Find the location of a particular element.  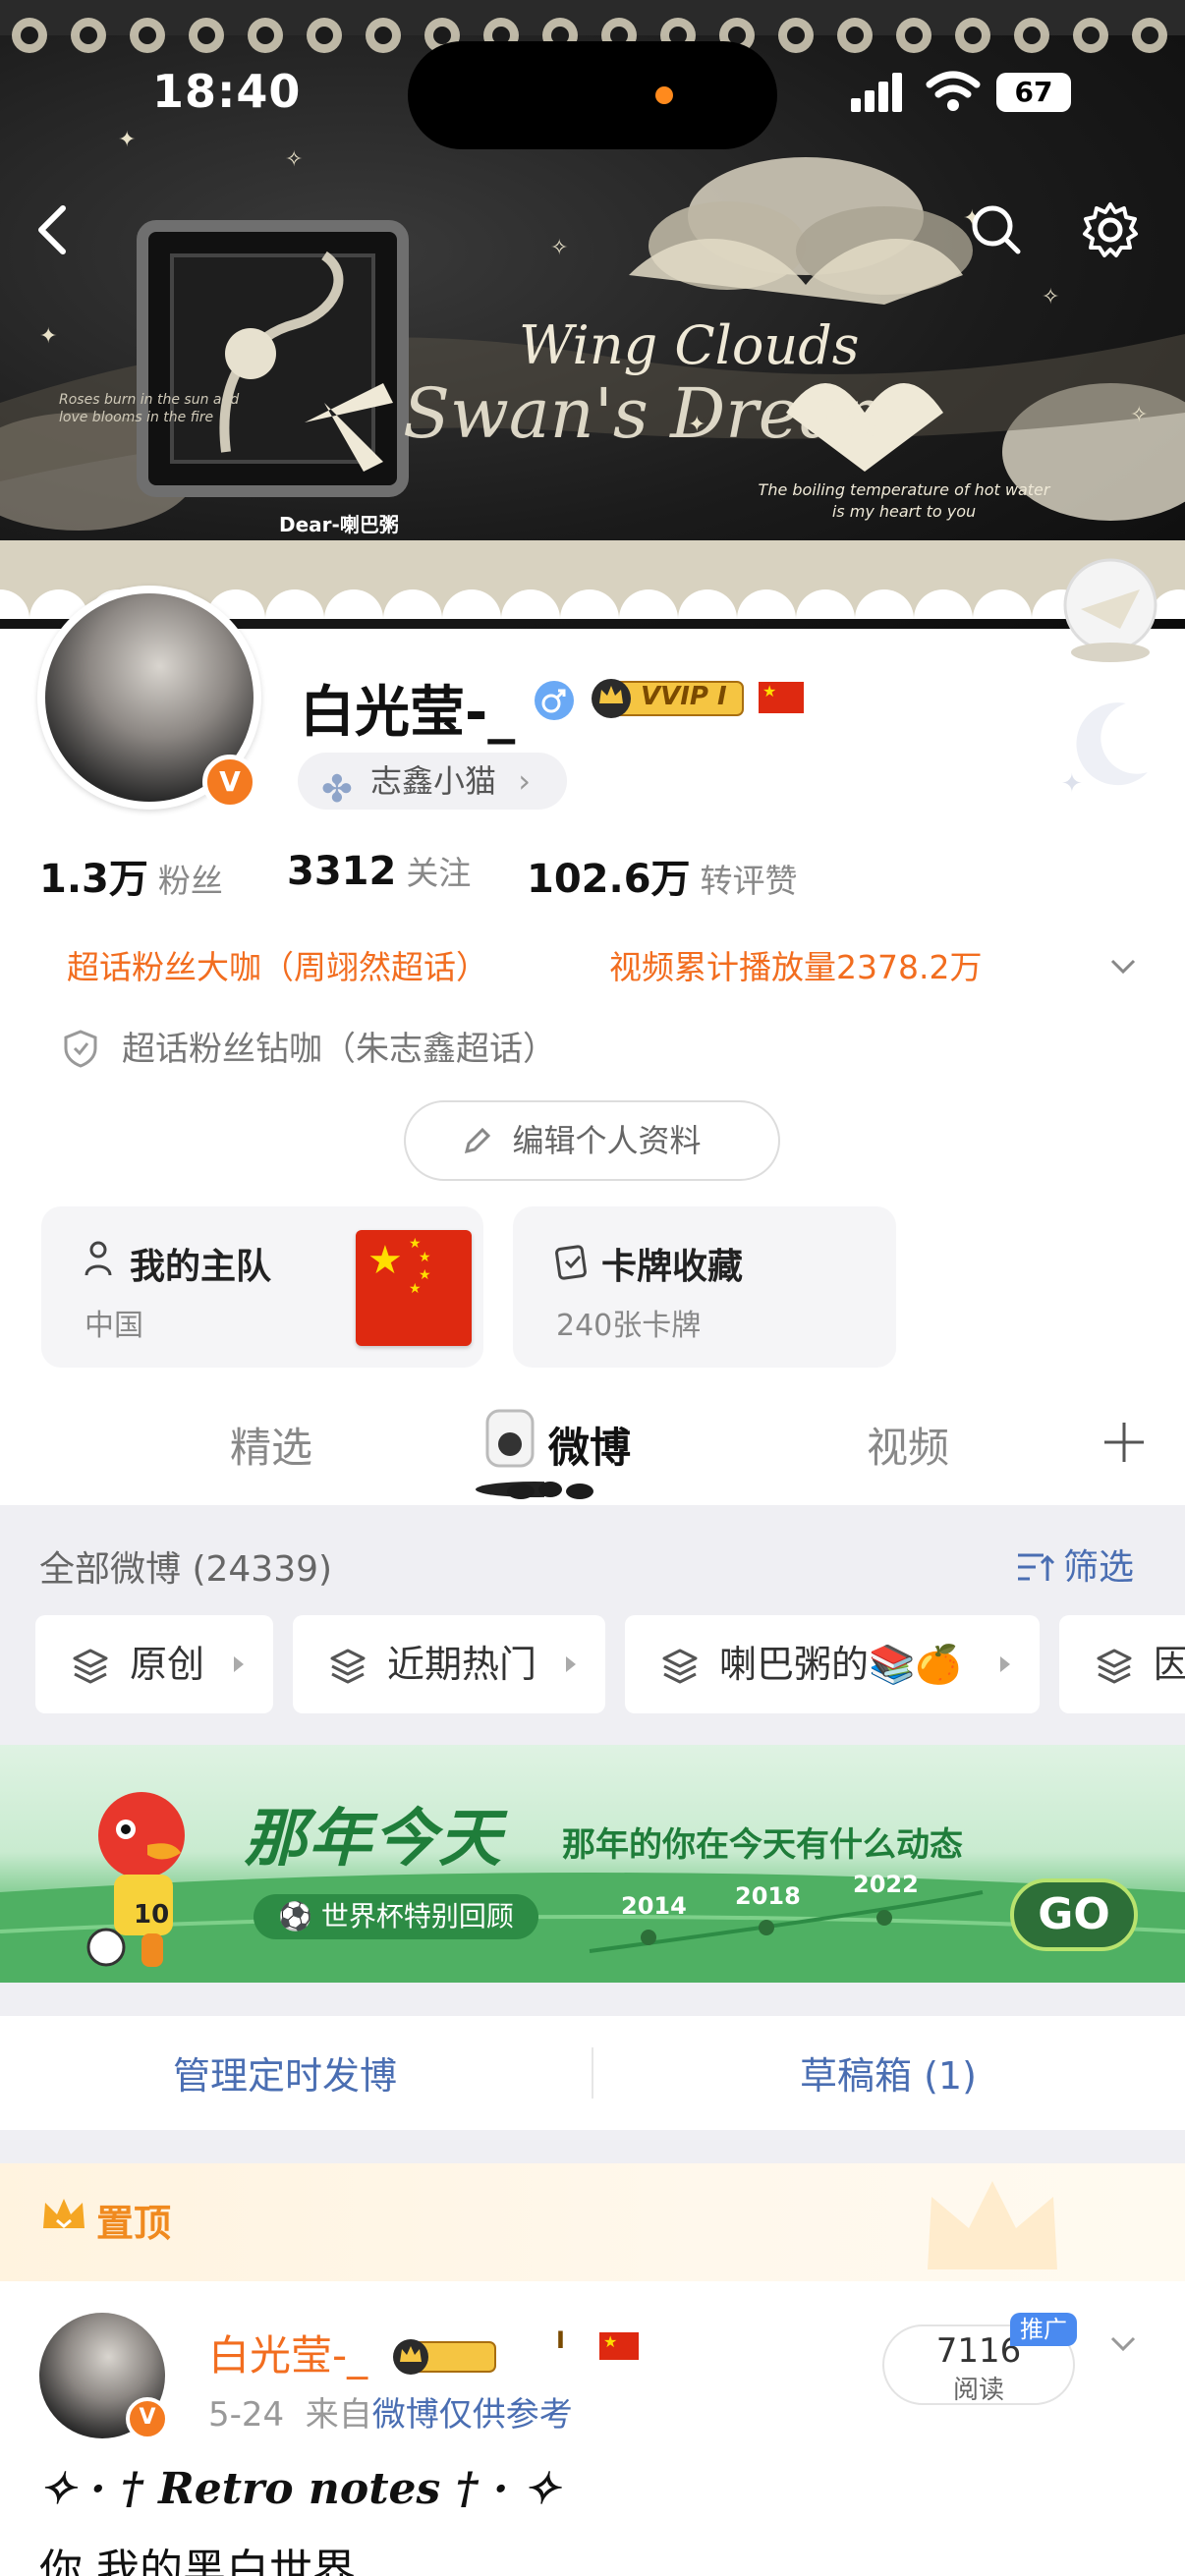

pencil-icon is located at coordinates (478, 1140).